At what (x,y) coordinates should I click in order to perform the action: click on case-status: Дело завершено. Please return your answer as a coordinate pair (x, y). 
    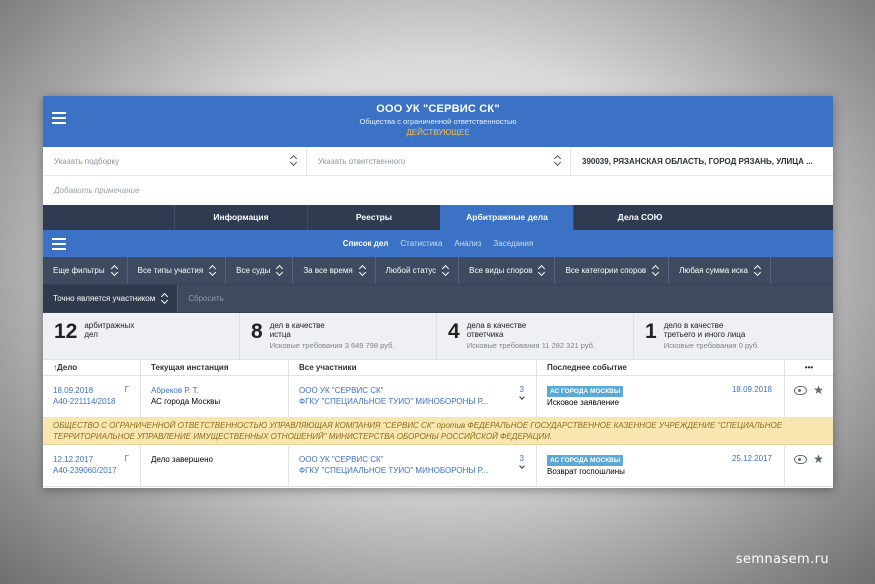
    Looking at the image, I should click on (182, 459).